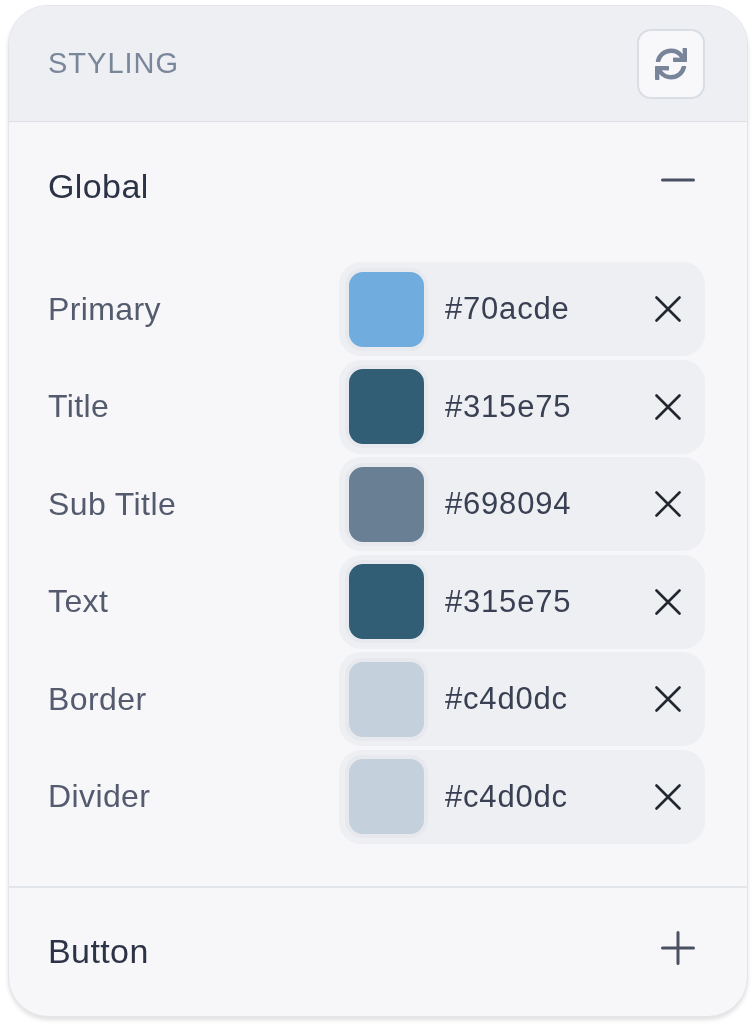  Describe the element at coordinates (678, 180) in the screenshot. I see `minus-icon` at that location.